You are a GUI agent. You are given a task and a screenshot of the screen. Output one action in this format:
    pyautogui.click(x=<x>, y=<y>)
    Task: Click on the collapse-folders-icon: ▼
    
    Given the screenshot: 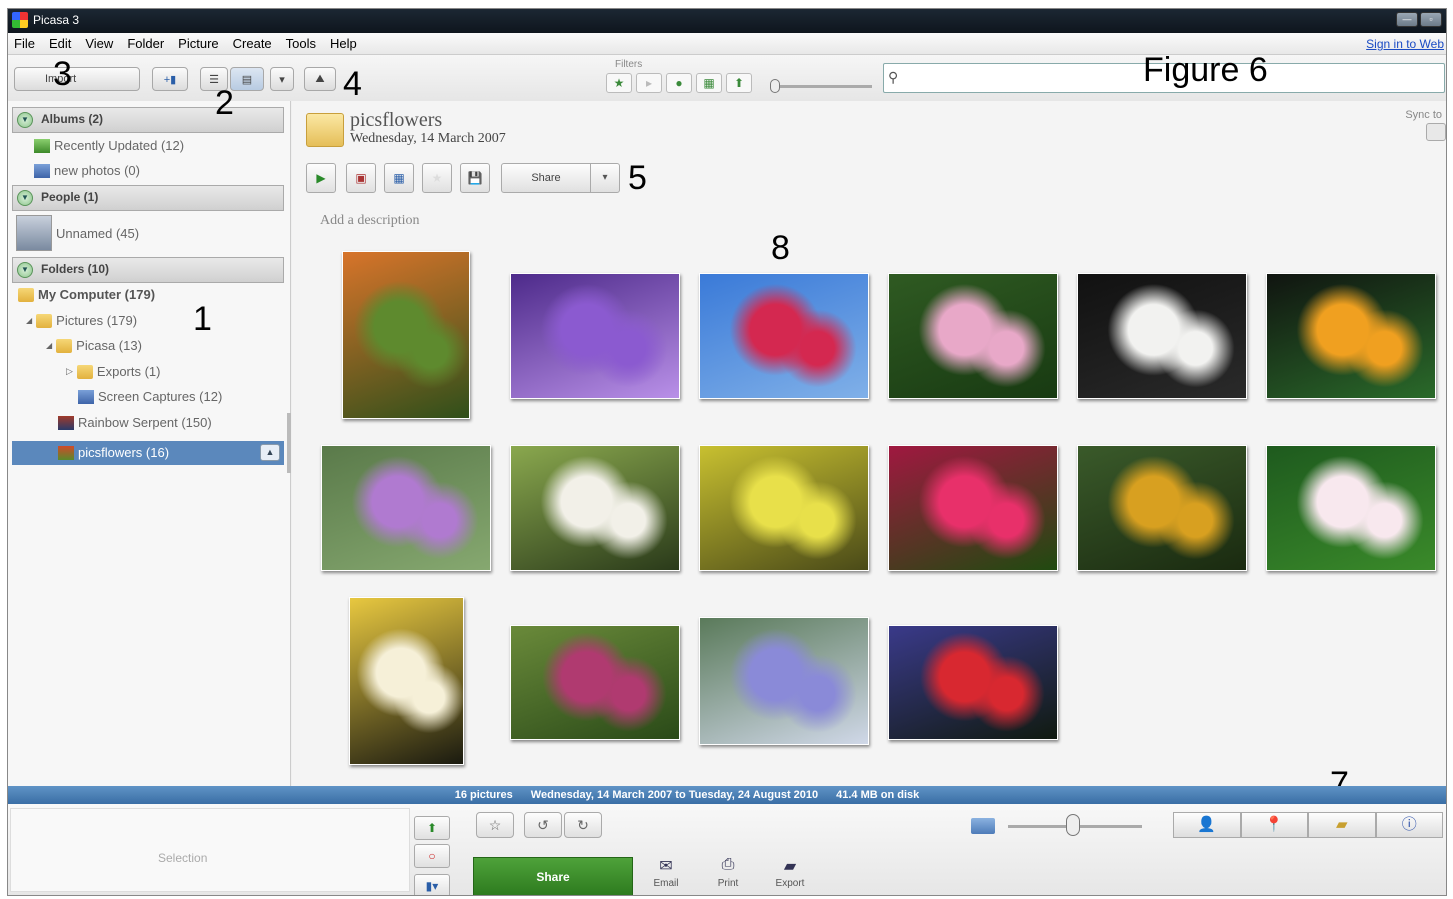 What is the action you would take?
    pyautogui.click(x=25, y=270)
    